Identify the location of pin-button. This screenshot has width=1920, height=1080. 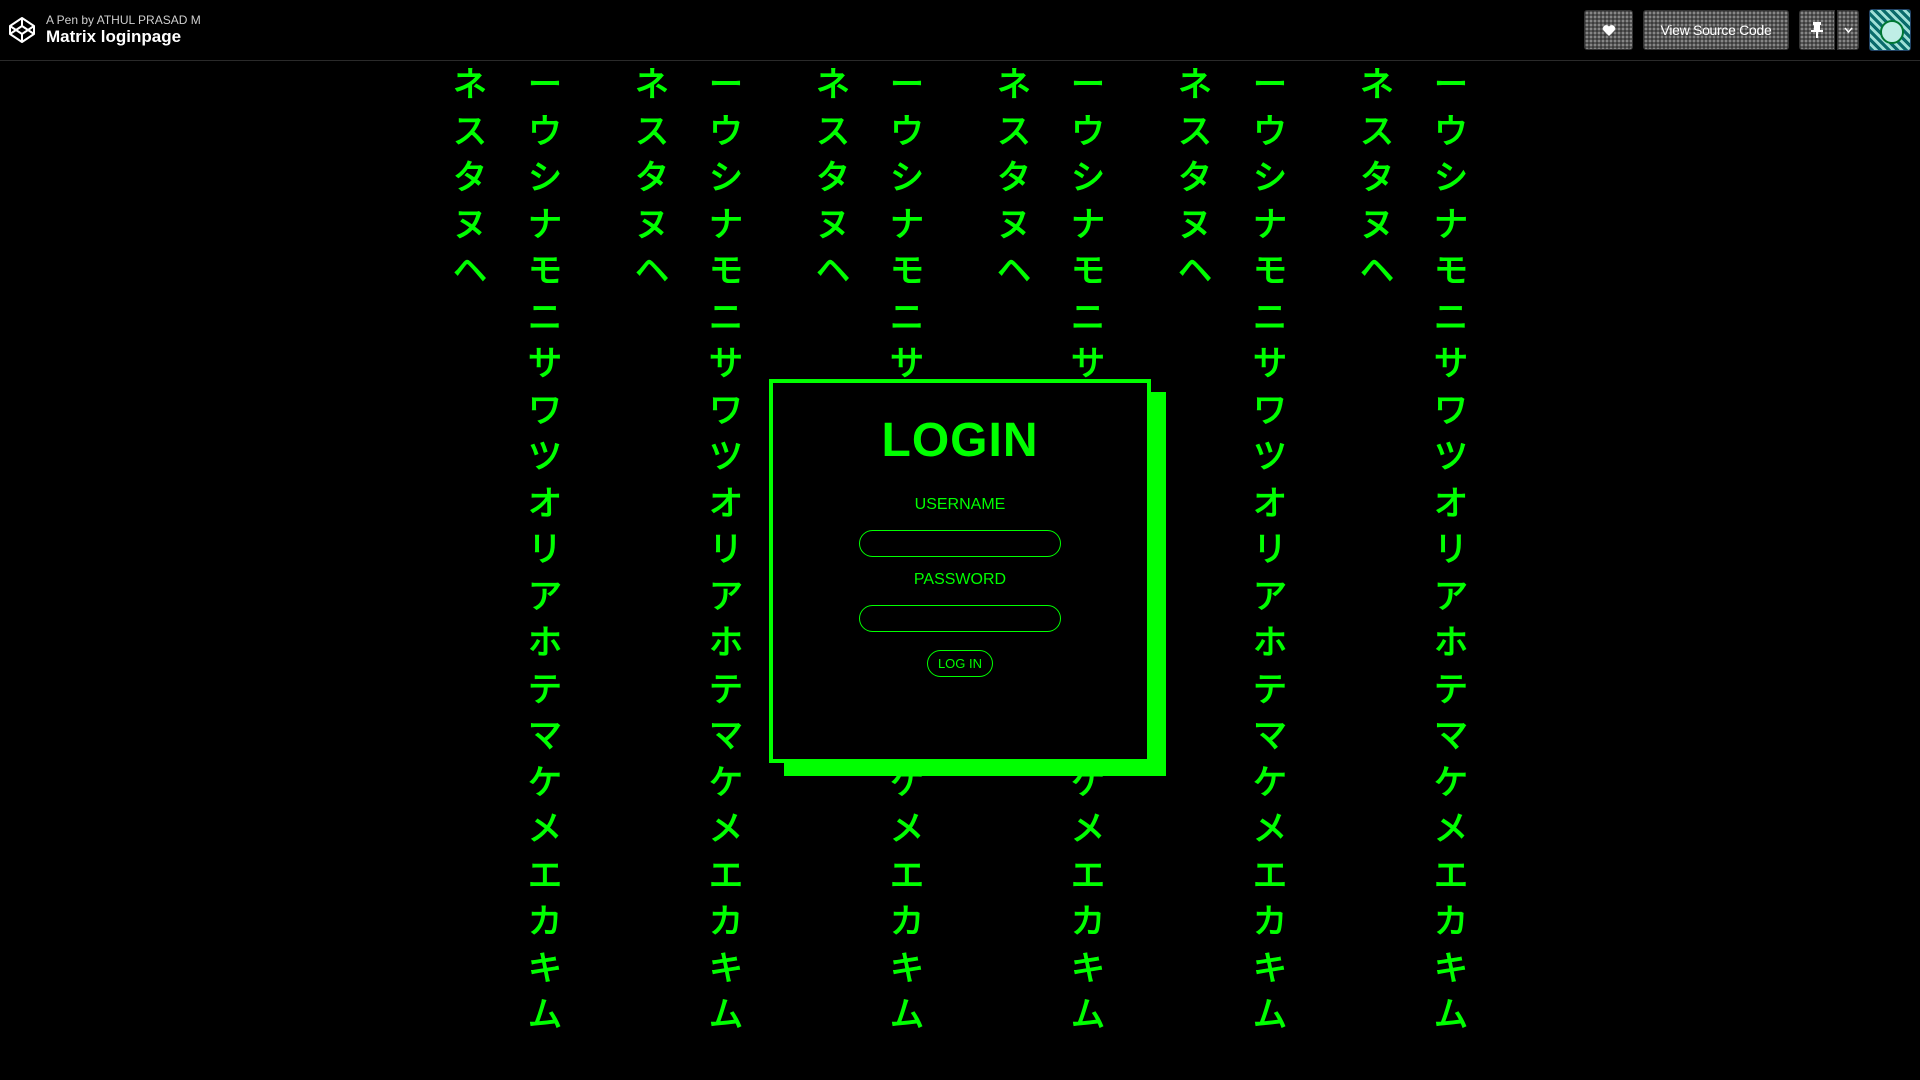
(1817, 30).